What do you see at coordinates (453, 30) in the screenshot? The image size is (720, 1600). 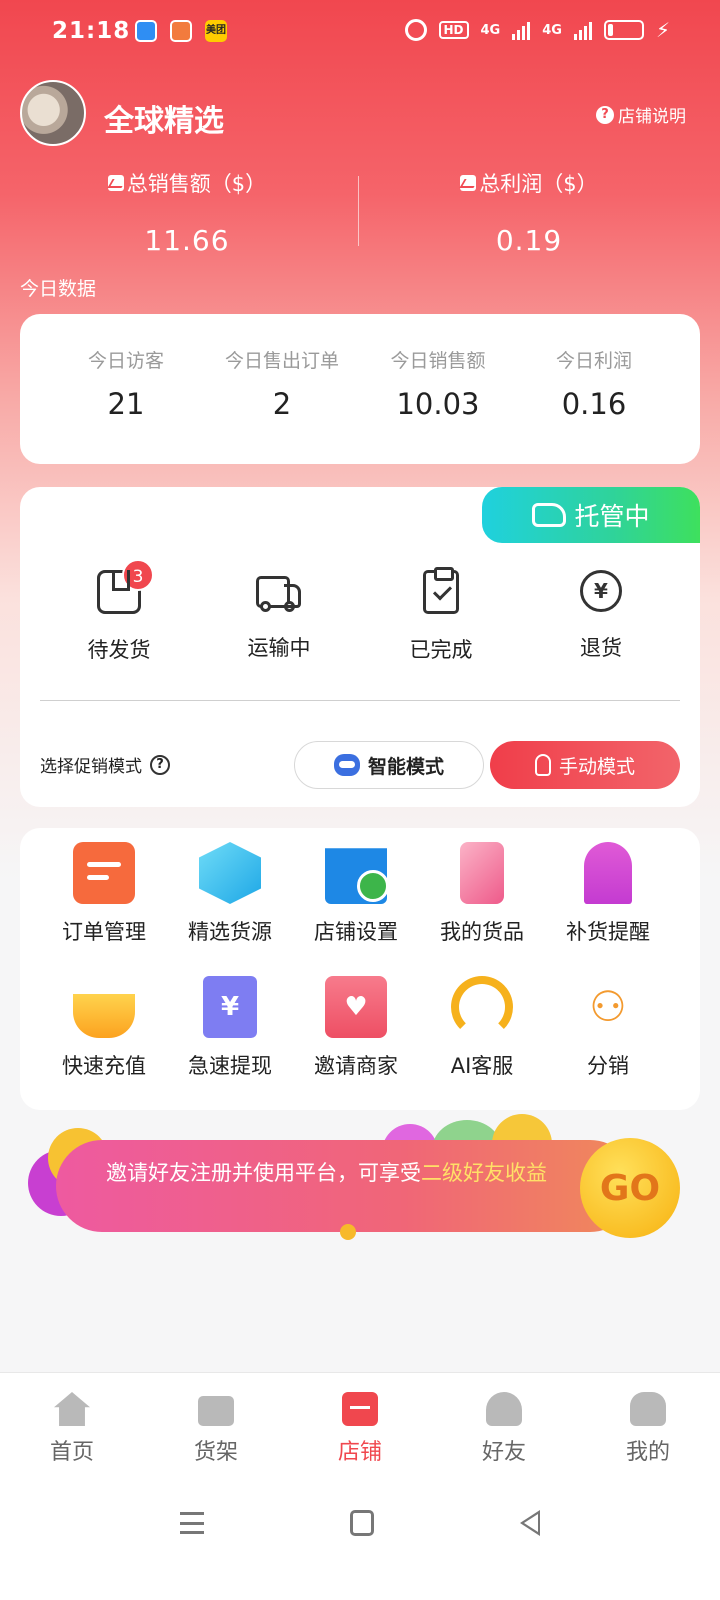 I see `hd-icon: HD` at bounding box center [453, 30].